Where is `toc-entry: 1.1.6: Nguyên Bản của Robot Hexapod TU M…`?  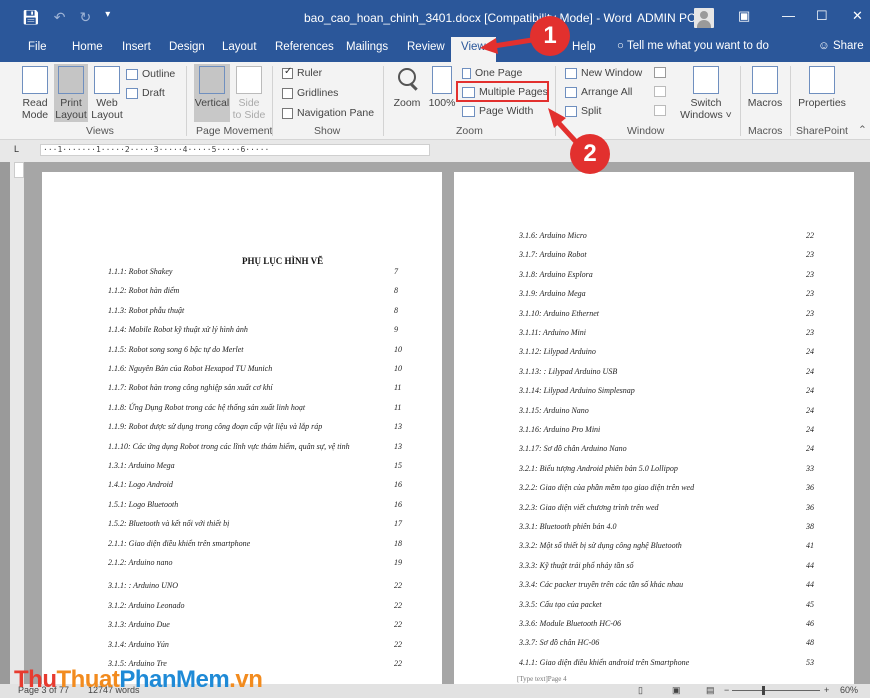 toc-entry: 1.1.6: Nguyên Bản của Robot Hexapod TU M… is located at coordinates (255, 368).